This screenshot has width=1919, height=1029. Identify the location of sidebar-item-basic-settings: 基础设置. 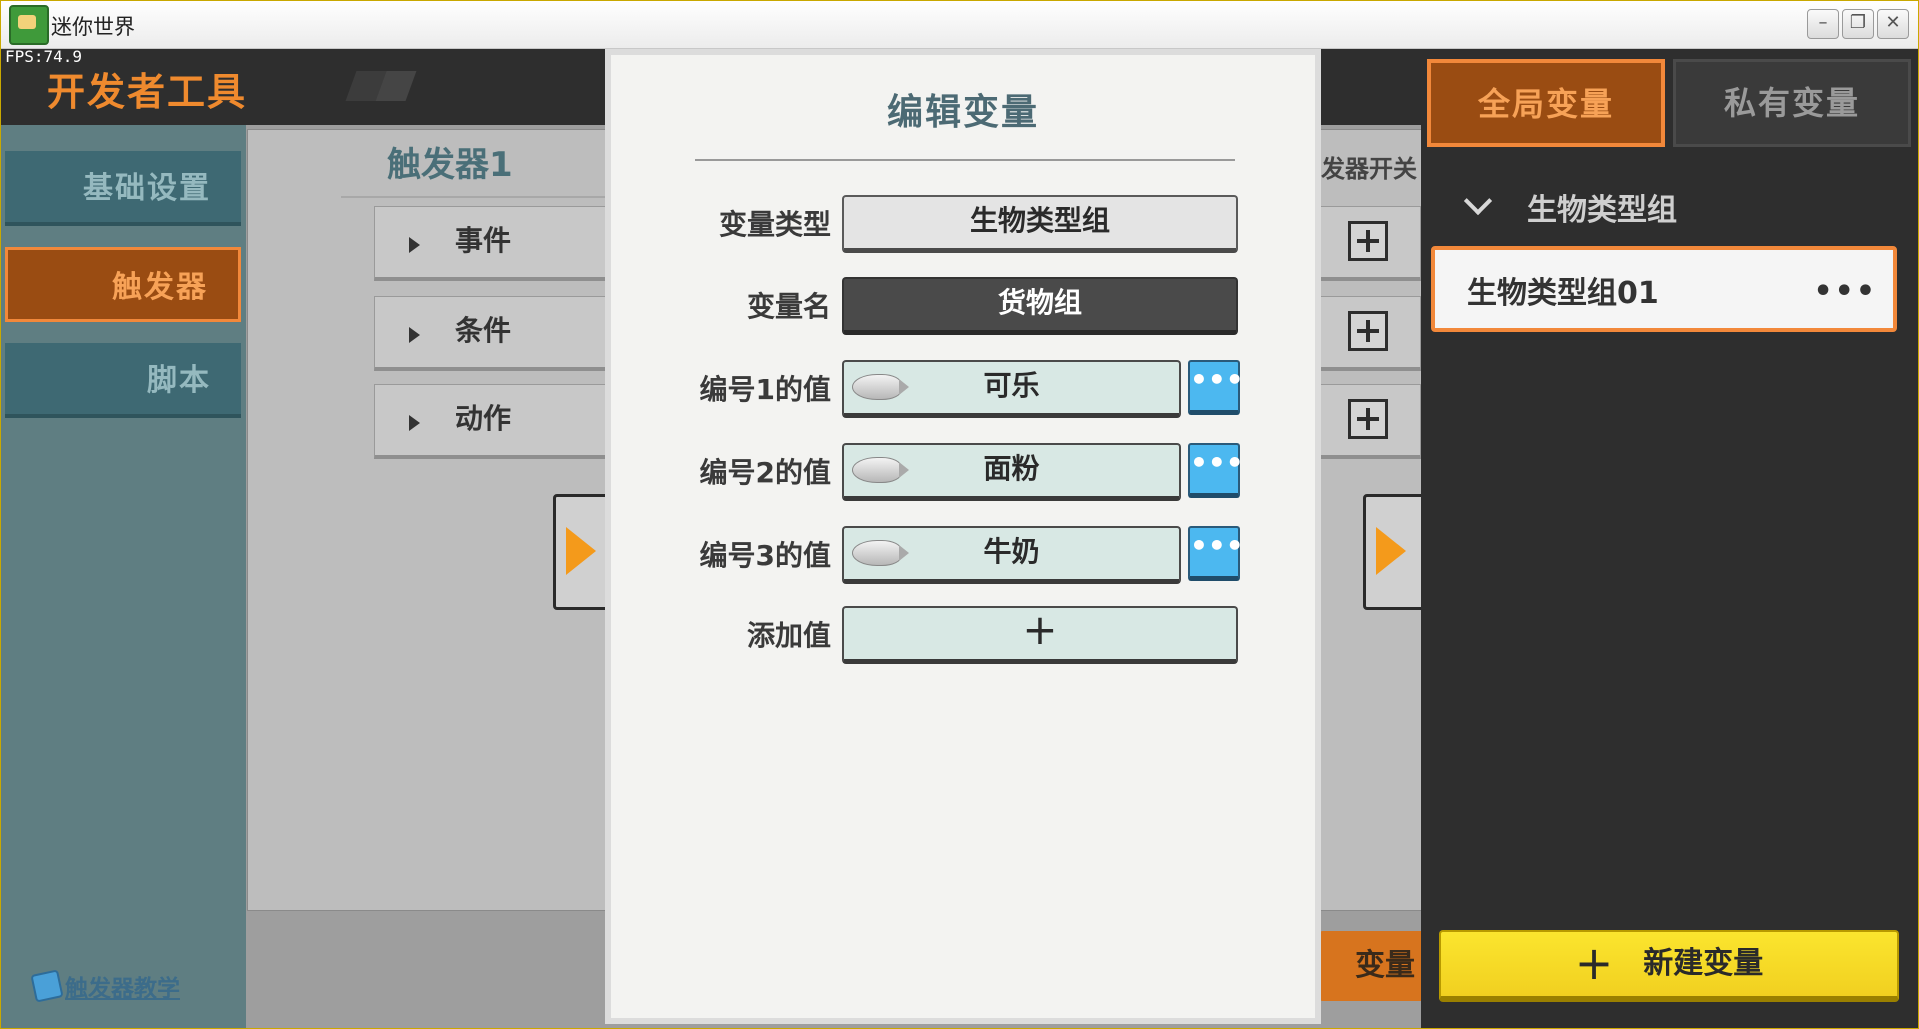
(123, 188).